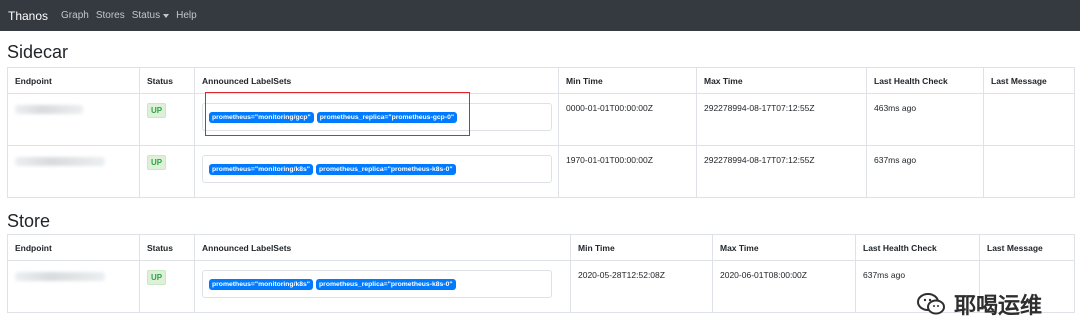 This screenshot has height=334, width=1080. Describe the element at coordinates (337, 114) in the screenshot. I see `highlight-box` at that location.